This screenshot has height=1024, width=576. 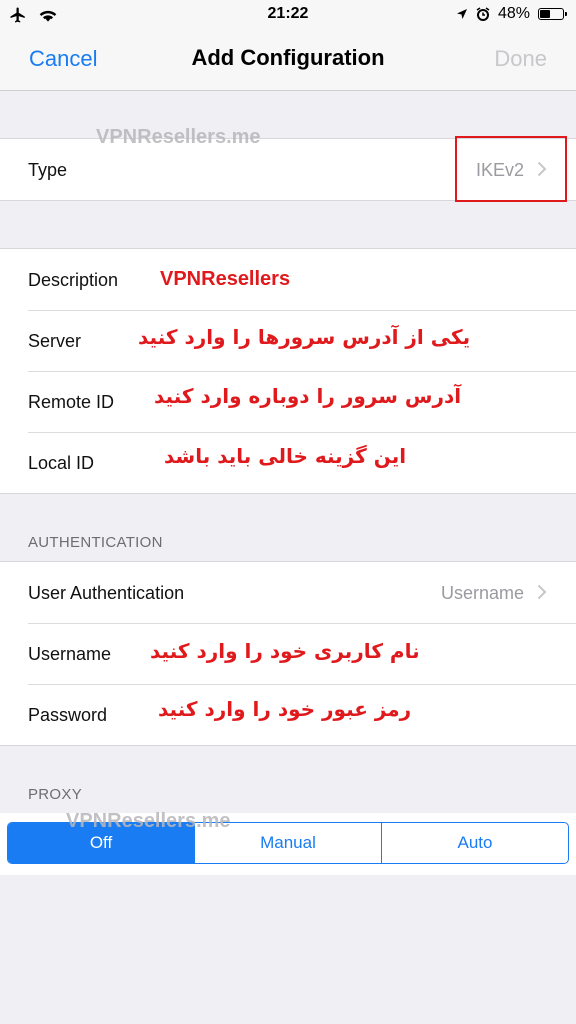 What do you see at coordinates (106, 593) in the screenshot?
I see `user-authentication-label: User Authentication` at bounding box center [106, 593].